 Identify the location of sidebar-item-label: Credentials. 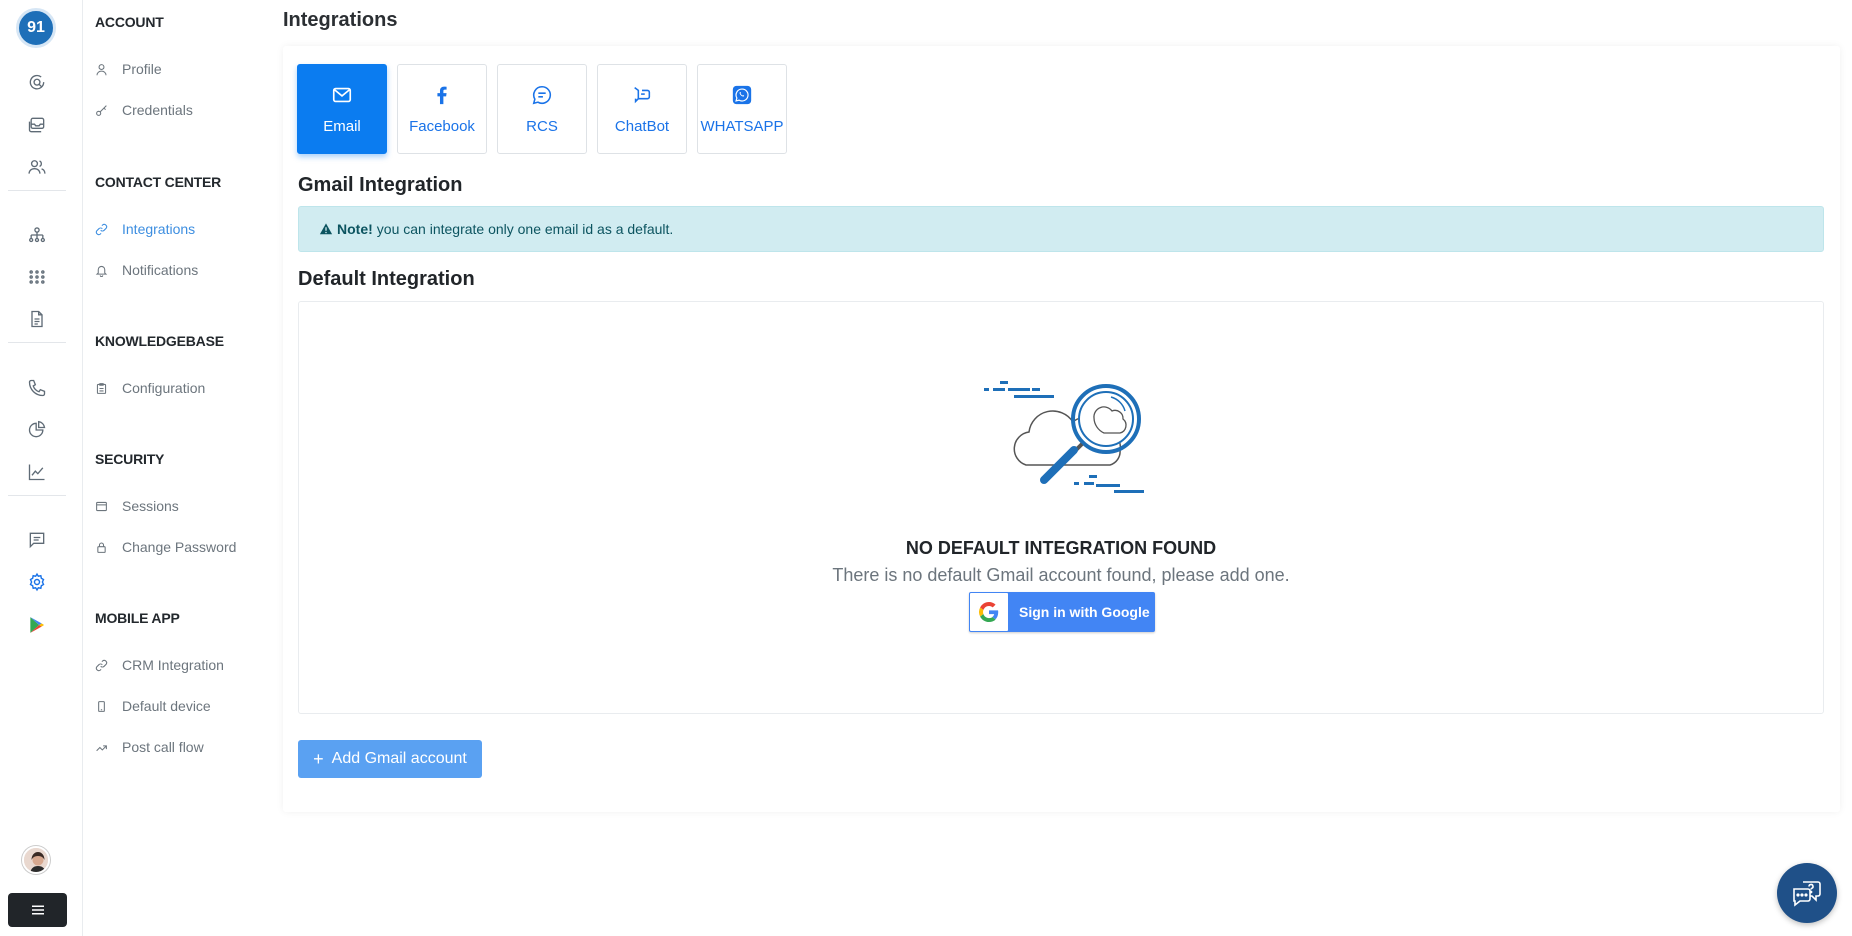
(157, 110).